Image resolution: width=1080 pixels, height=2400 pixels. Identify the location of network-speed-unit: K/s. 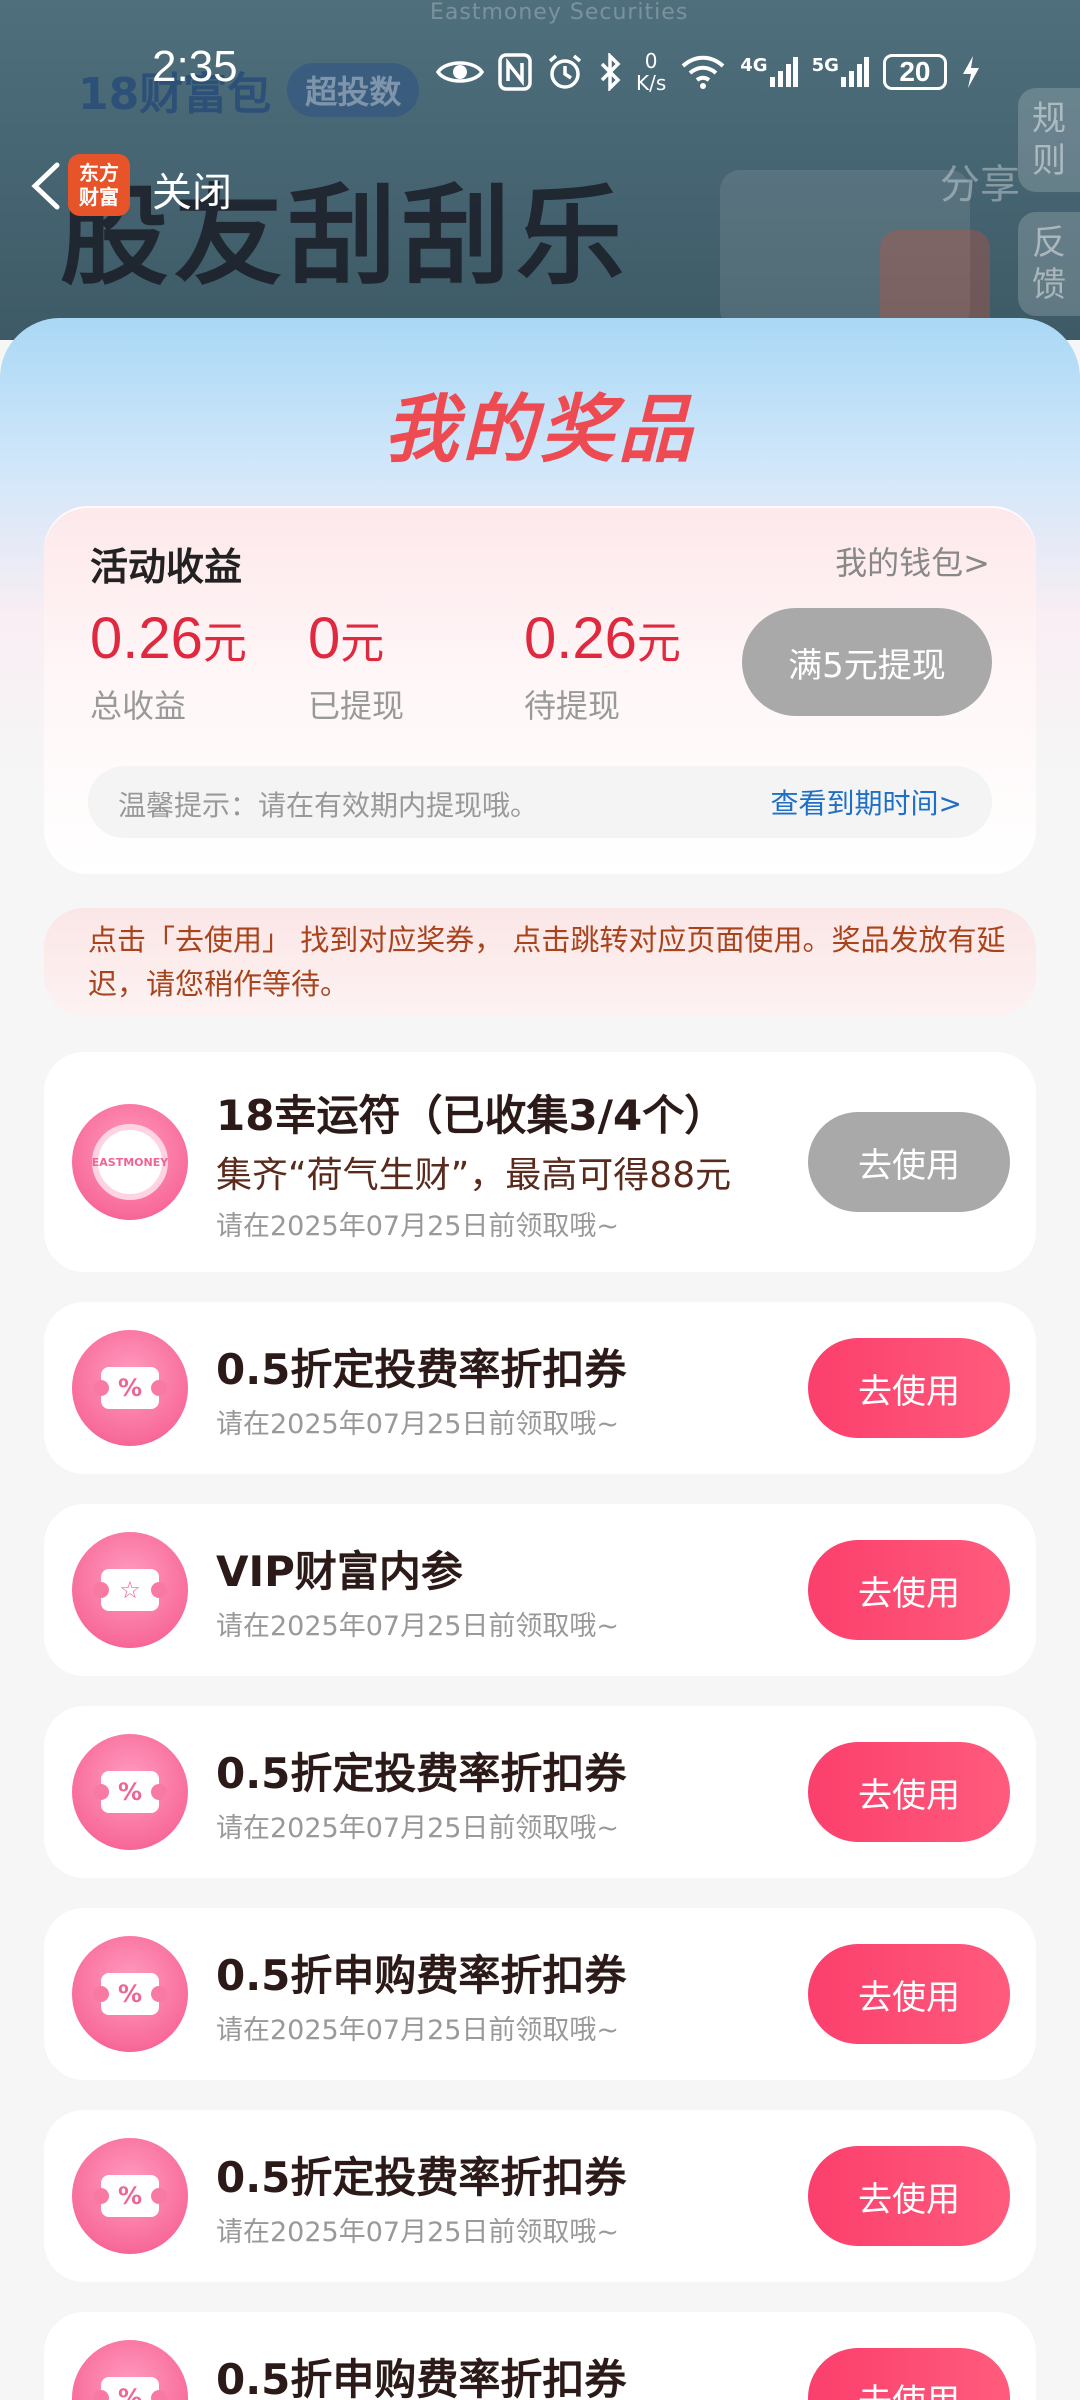
(651, 83).